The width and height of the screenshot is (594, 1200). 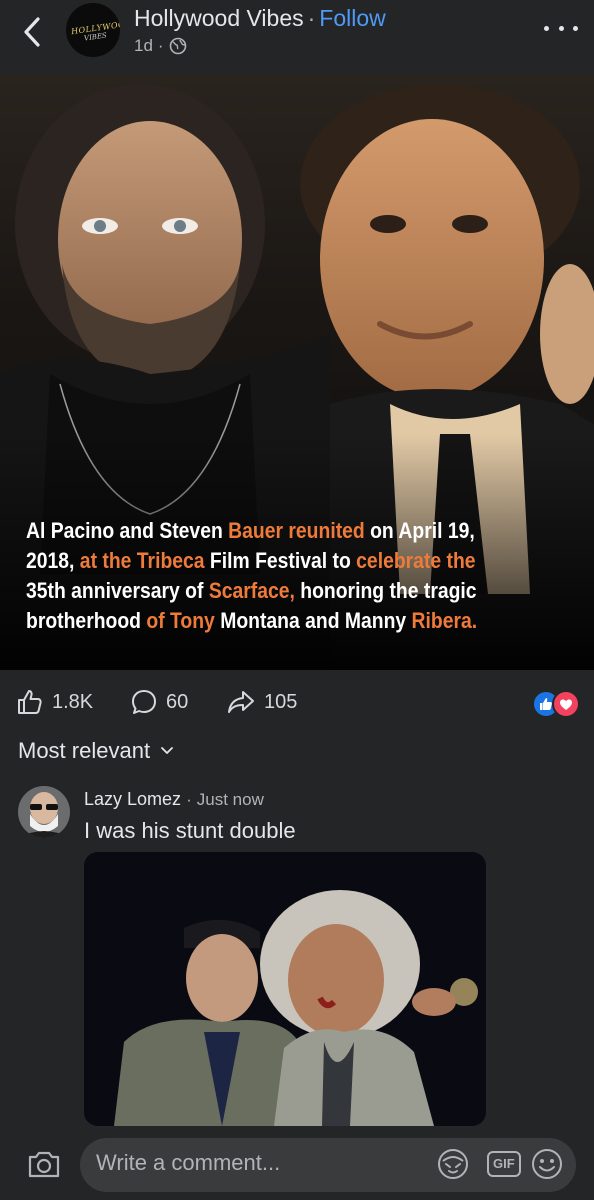 What do you see at coordinates (144, 702) in the screenshot?
I see `comment-bubble-icon` at bounding box center [144, 702].